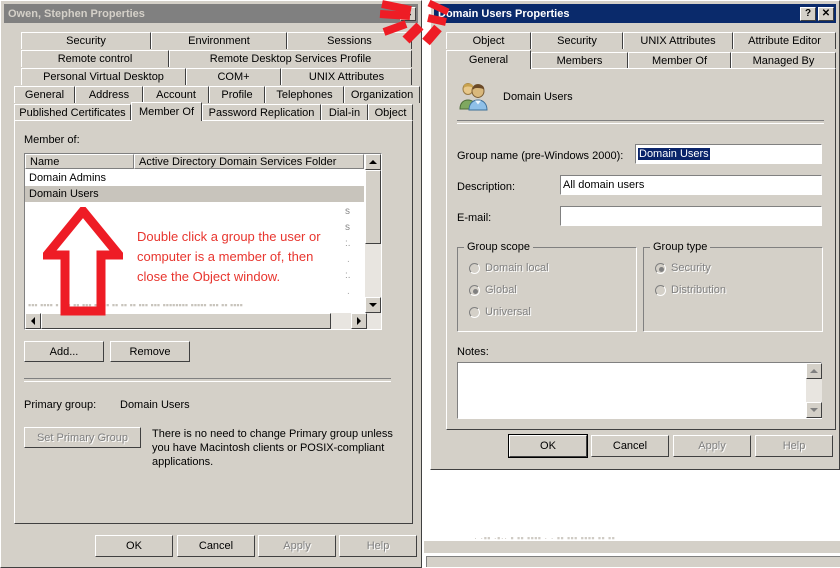 Image resolution: width=840 pixels, height=568 pixels. Describe the element at coordinates (633, 561) in the screenshot. I see `background-bottom-strip` at that location.